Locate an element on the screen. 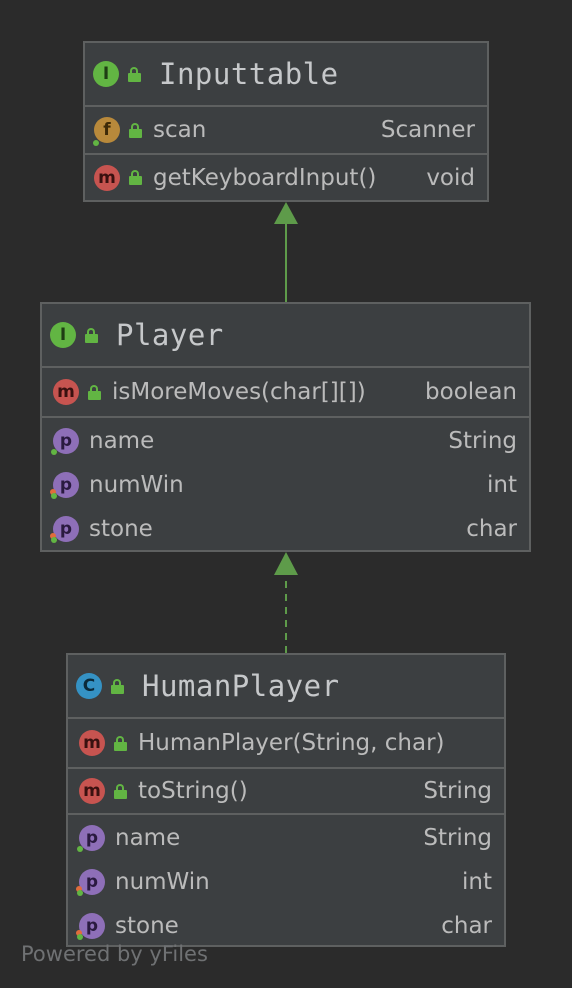 This screenshot has width=572, height=988. arrowhead-player is located at coordinates (286, 563).